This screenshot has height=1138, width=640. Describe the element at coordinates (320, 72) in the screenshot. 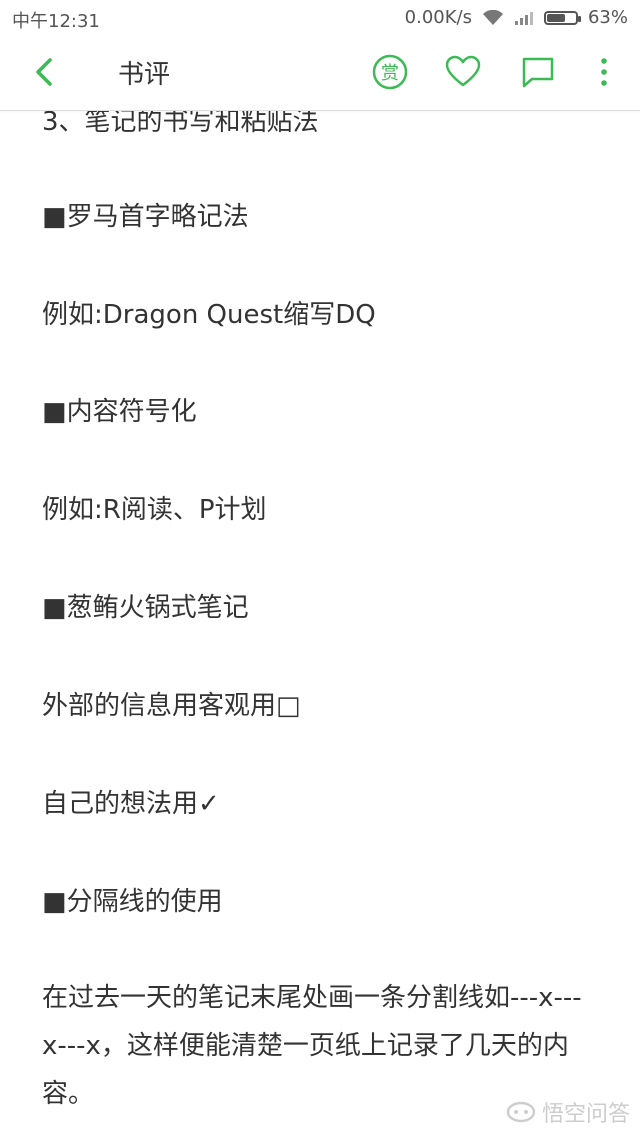

I see `top-toolbar: 书评 赏` at that location.